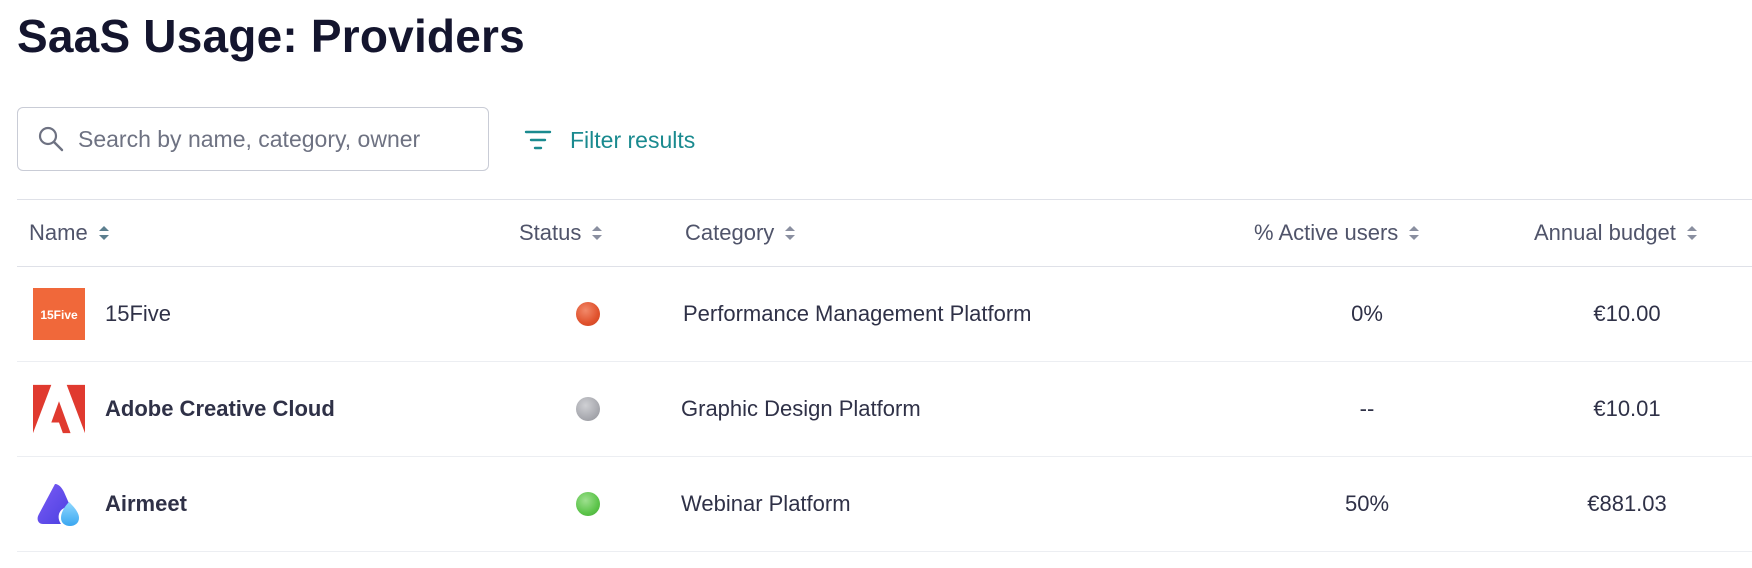 The image size is (1752, 568). What do you see at coordinates (51, 139) in the screenshot?
I see `search-icon` at bounding box center [51, 139].